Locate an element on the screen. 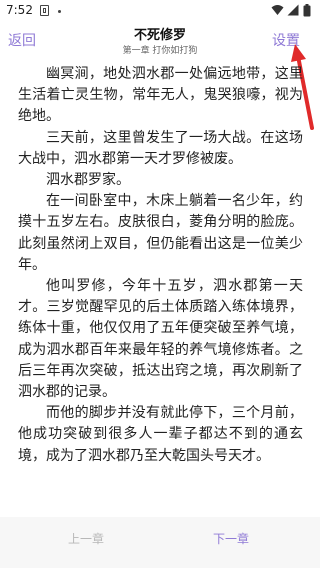 Image resolution: width=320 pixels, height=568 pixels. sim-icon is located at coordinates (44, 10).